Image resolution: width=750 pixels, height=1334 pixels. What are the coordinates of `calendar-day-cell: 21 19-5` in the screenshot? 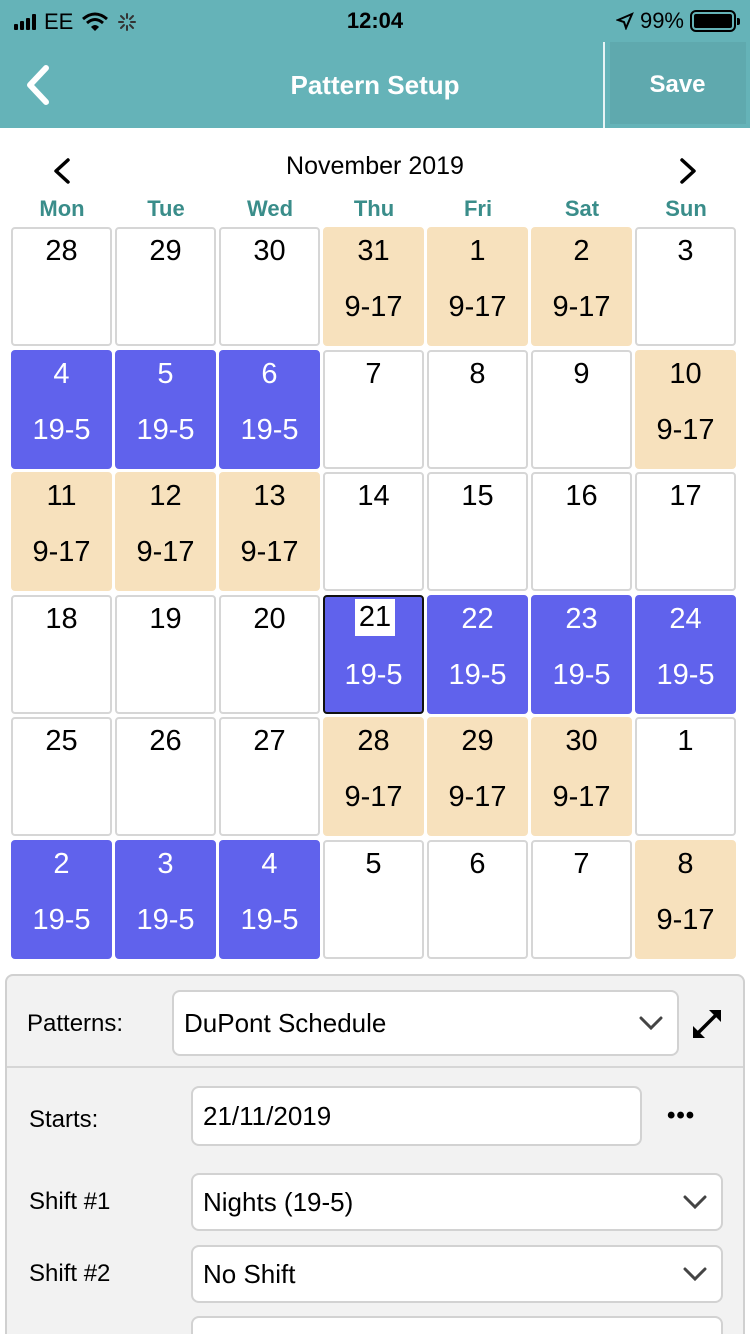 It's located at (373, 654).